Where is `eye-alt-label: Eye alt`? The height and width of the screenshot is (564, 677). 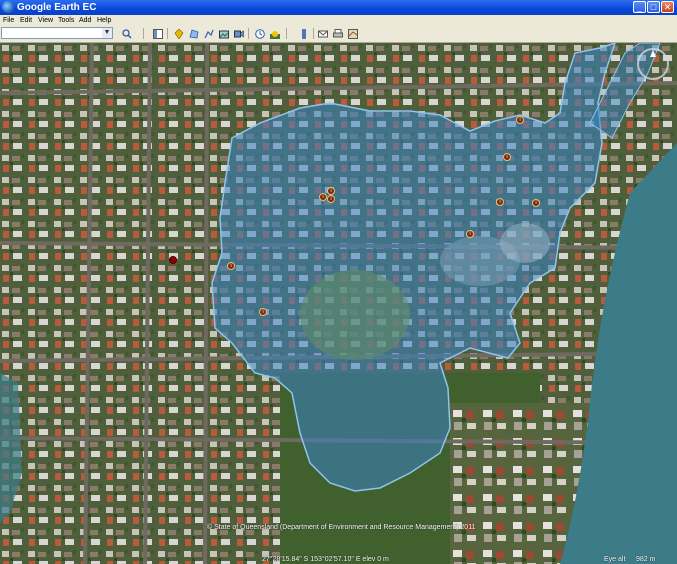 eye-alt-label: Eye alt is located at coordinates (615, 559).